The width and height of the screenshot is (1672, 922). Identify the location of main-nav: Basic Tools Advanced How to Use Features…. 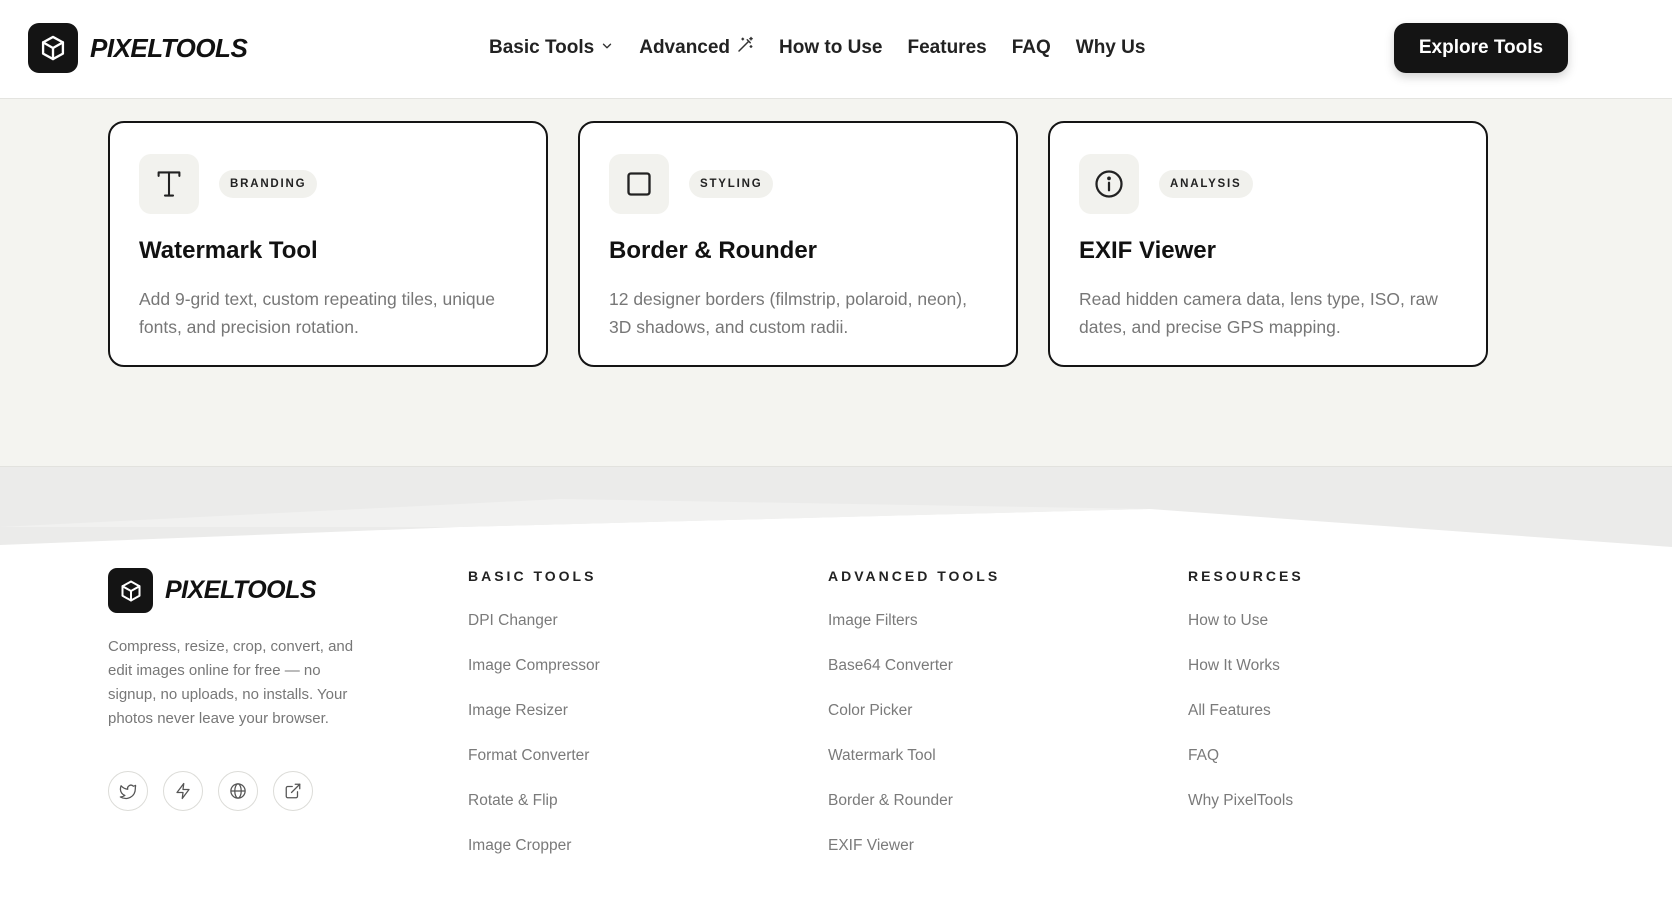
(829, 48).